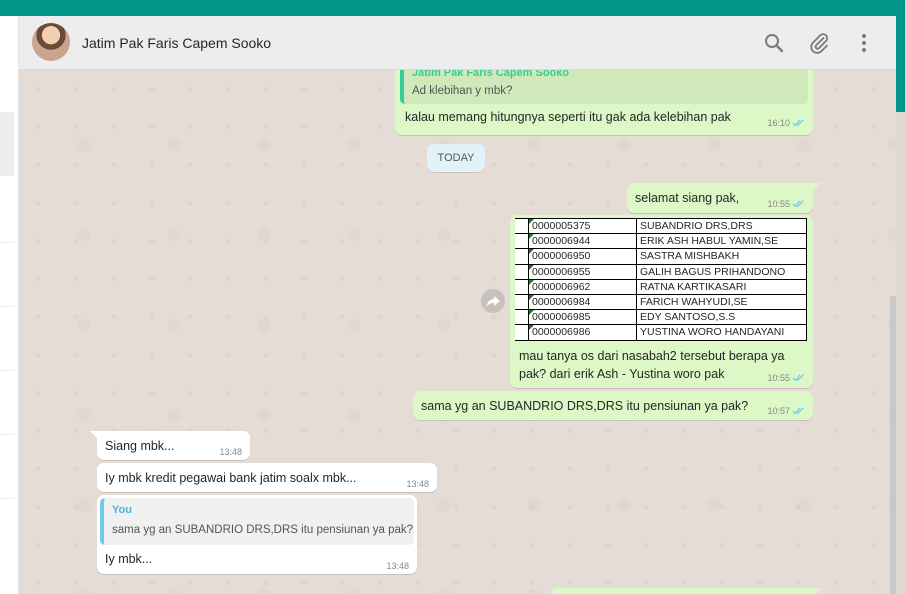  I want to click on message-incoming: Siang mbk... 13:48, so click(173, 445).